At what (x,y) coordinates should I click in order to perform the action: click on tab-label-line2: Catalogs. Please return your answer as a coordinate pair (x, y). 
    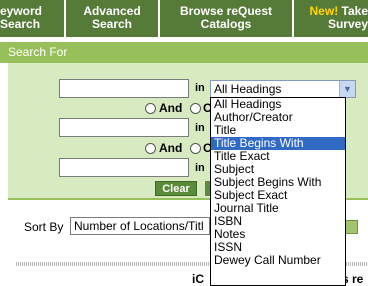
    Looking at the image, I should click on (226, 24).